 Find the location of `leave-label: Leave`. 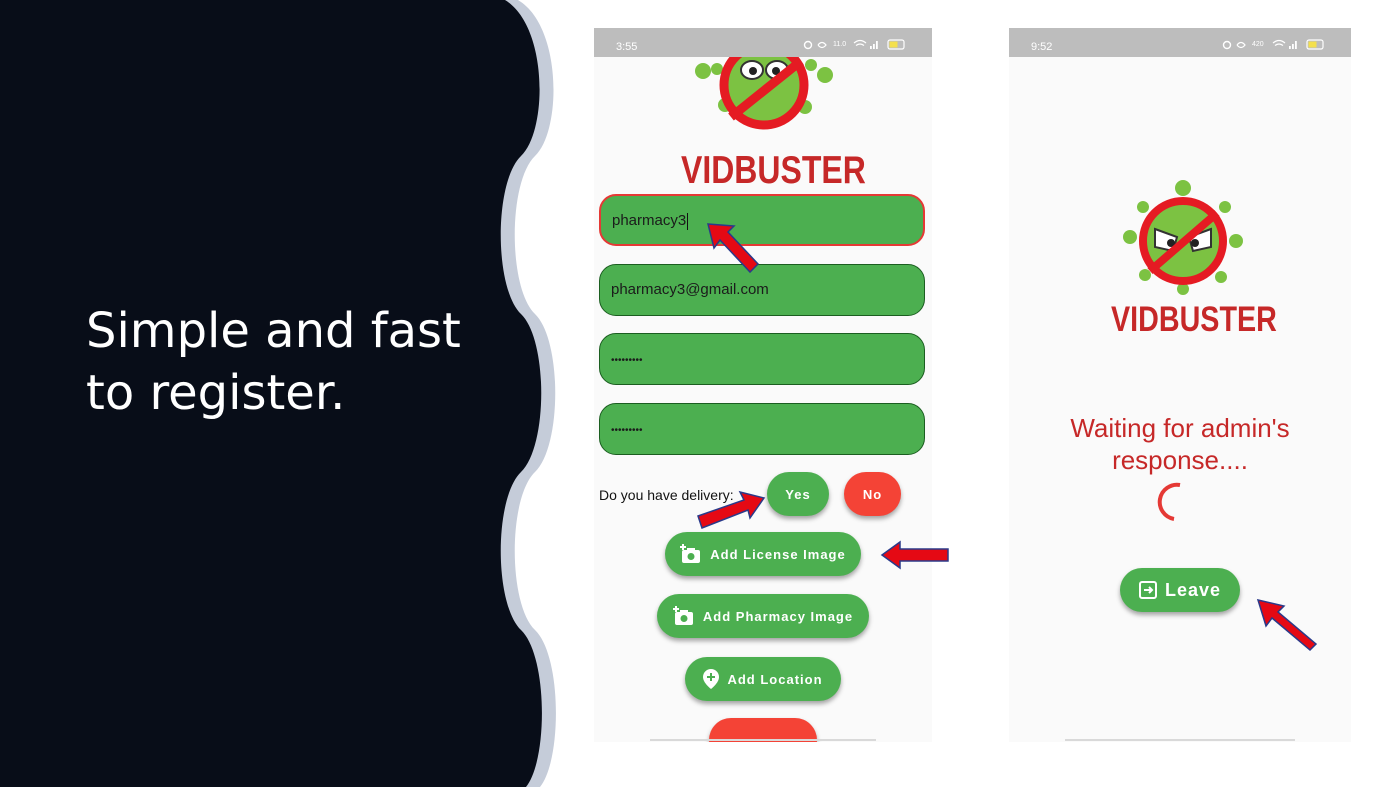

leave-label: Leave is located at coordinates (1193, 589).